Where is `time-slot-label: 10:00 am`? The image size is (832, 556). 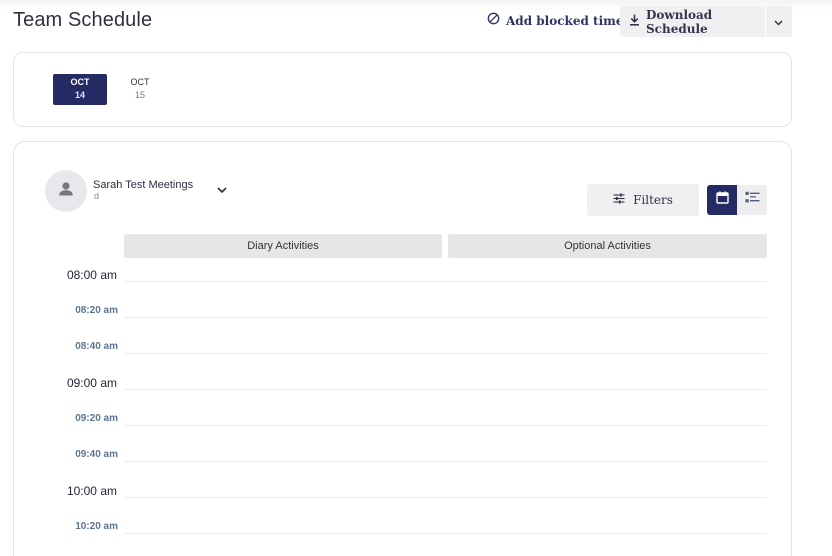
time-slot-label: 10:00 am is located at coordinates (91, 491).